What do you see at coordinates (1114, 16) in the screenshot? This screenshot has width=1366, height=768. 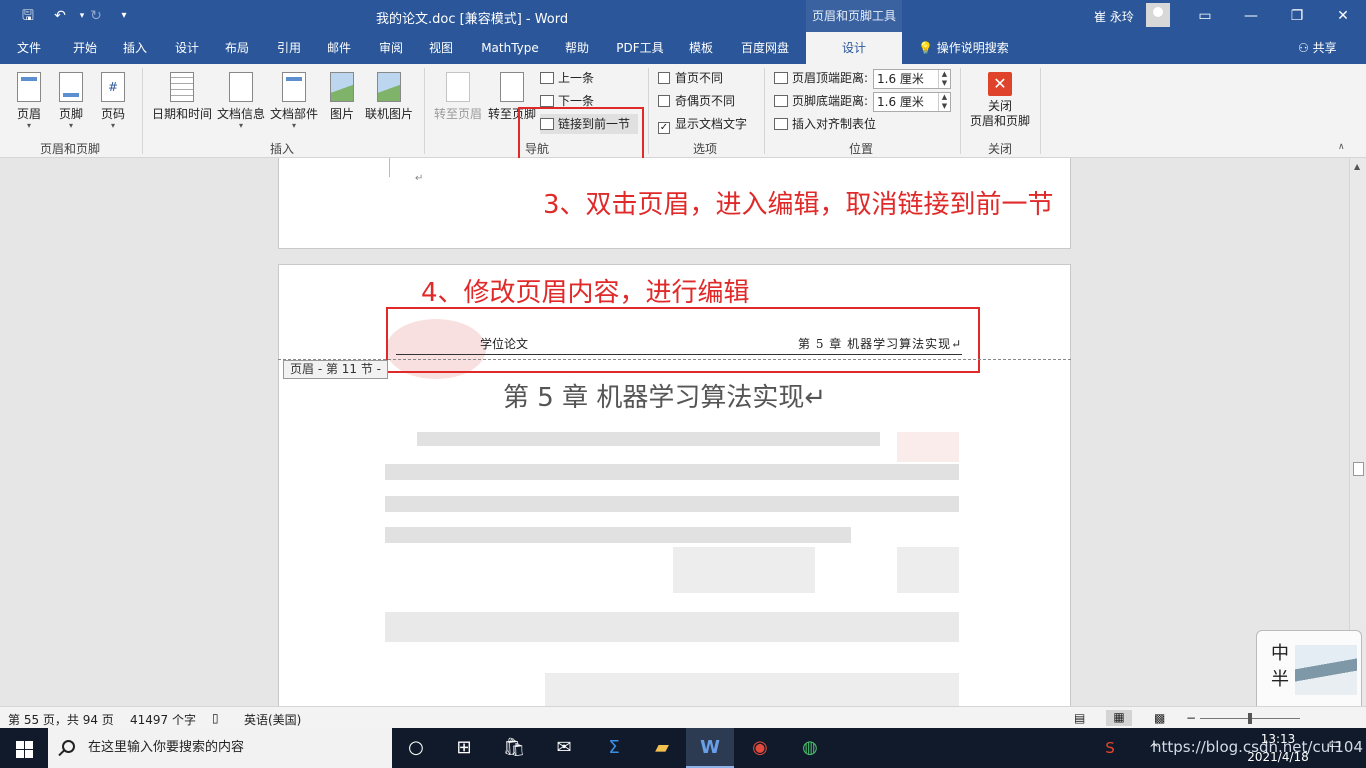 I see `user-name: 崔 永玲` at bounding box center [1114, 16].